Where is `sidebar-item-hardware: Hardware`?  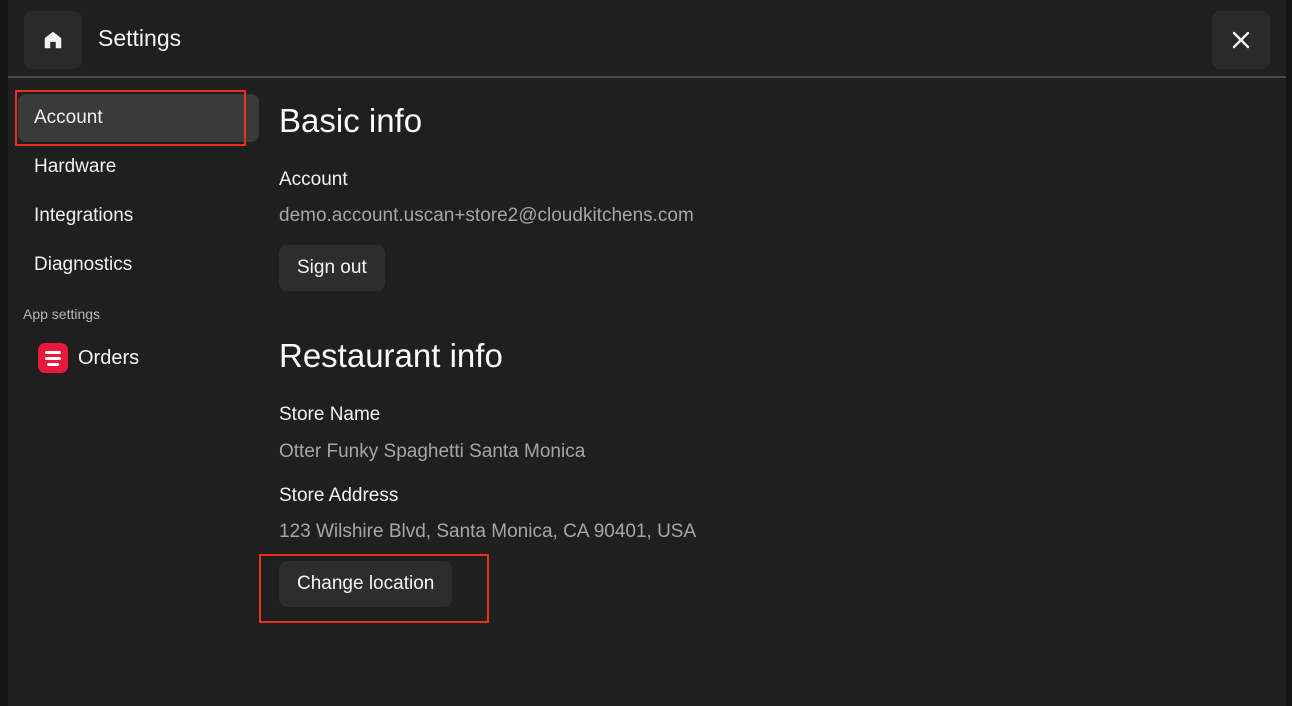 sidebar-item-hardware: Hardware is located at coordinates (138, 167).